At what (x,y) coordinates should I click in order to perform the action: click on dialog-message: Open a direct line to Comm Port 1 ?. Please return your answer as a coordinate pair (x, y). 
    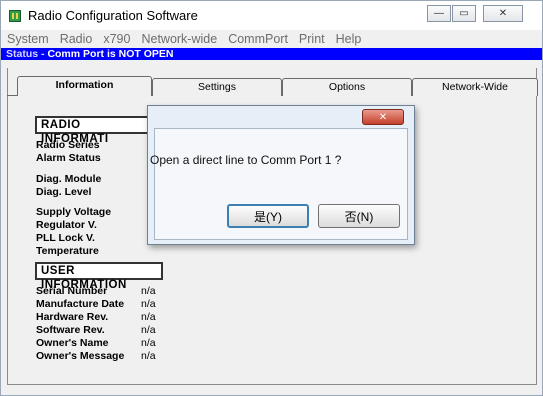
    Looking at the image, I should click on (246, 160).